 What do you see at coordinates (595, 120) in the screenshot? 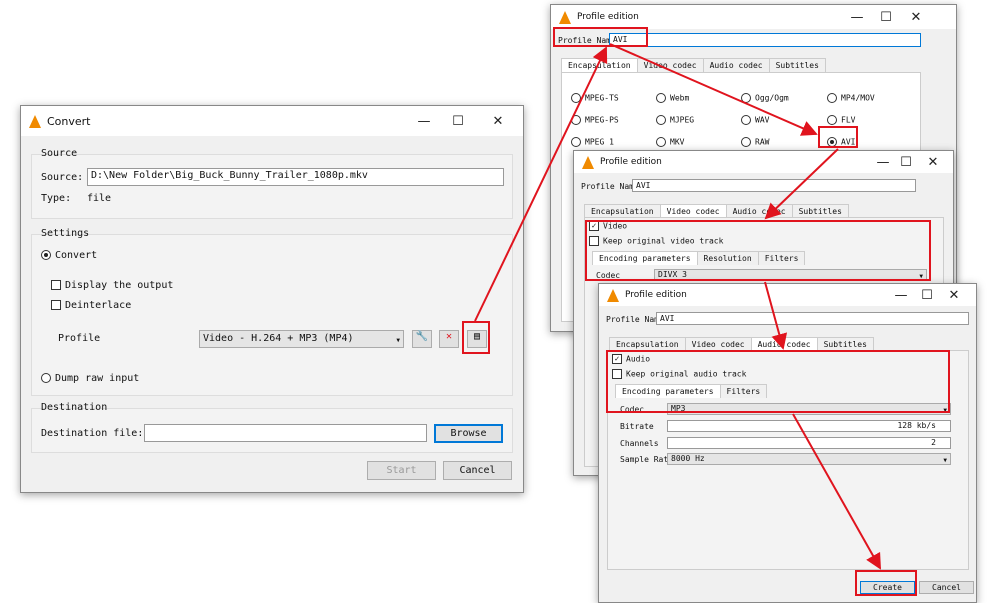
I see `format-radio-mpeg-ps: MPEG-PS` at bounding box center [595, 120].